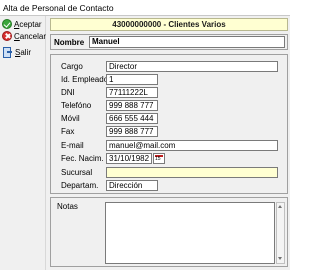  What do you see at coordinates (7, 52) in the screenshot?
I see `exit-door-icon` at bounding box center [7, 52].